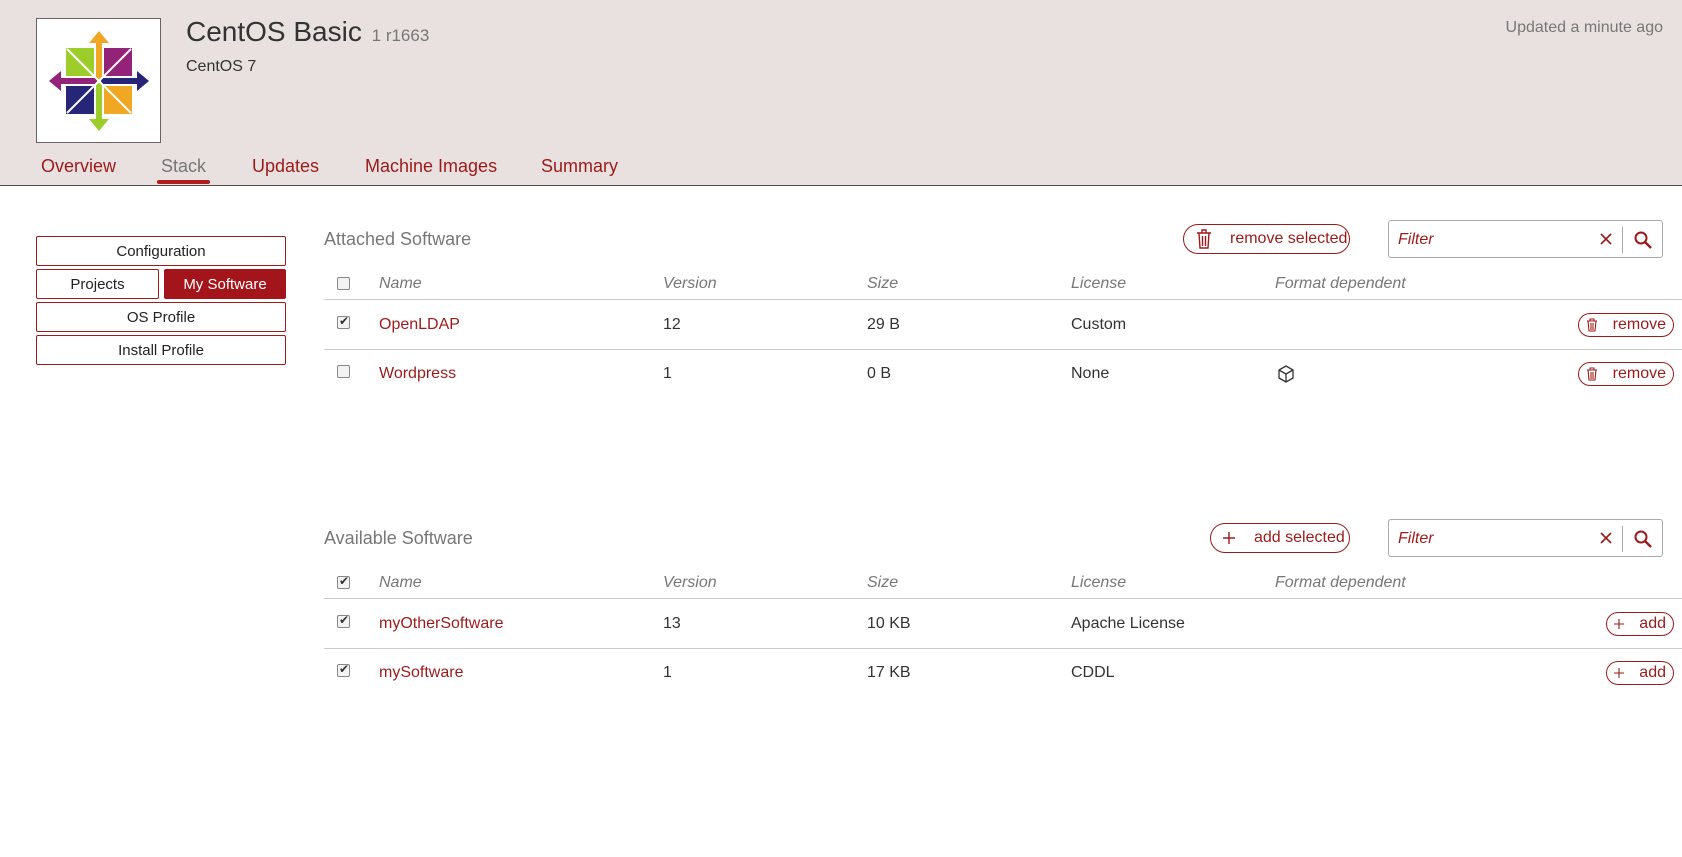 The image size is (1682, 857). Describe the element at coordinates (1299, 537) in the screenshot. I see `add-selected-label: add selected` at that location.